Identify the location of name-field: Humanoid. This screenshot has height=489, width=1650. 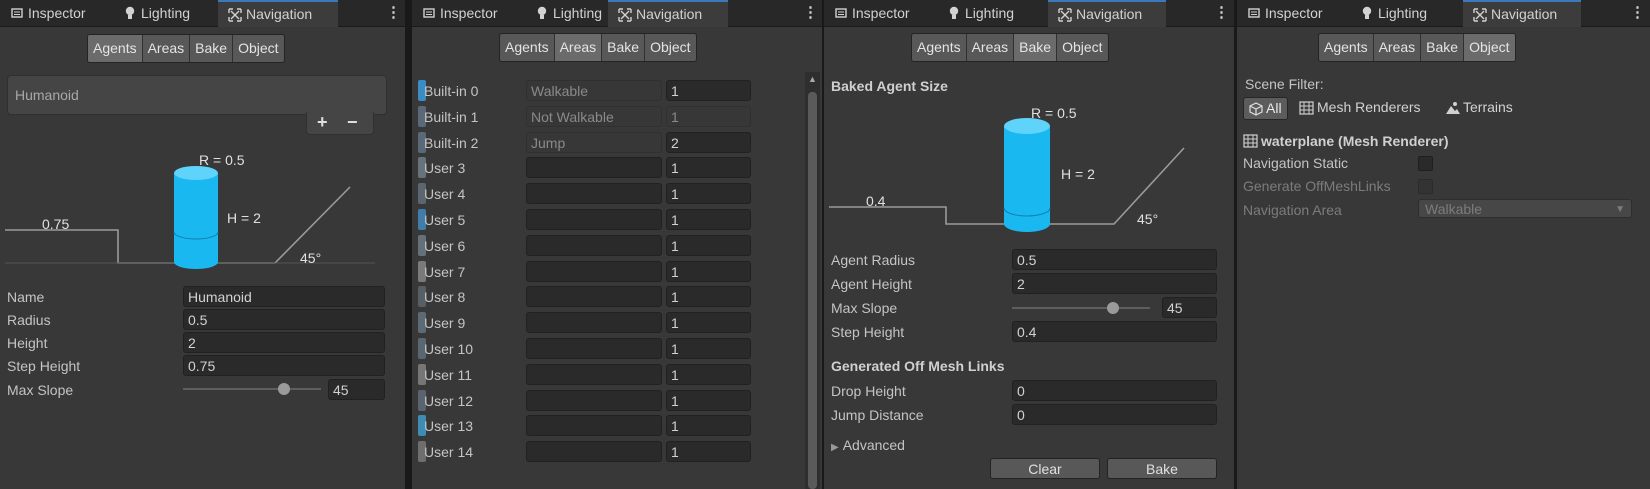
(284, 296).